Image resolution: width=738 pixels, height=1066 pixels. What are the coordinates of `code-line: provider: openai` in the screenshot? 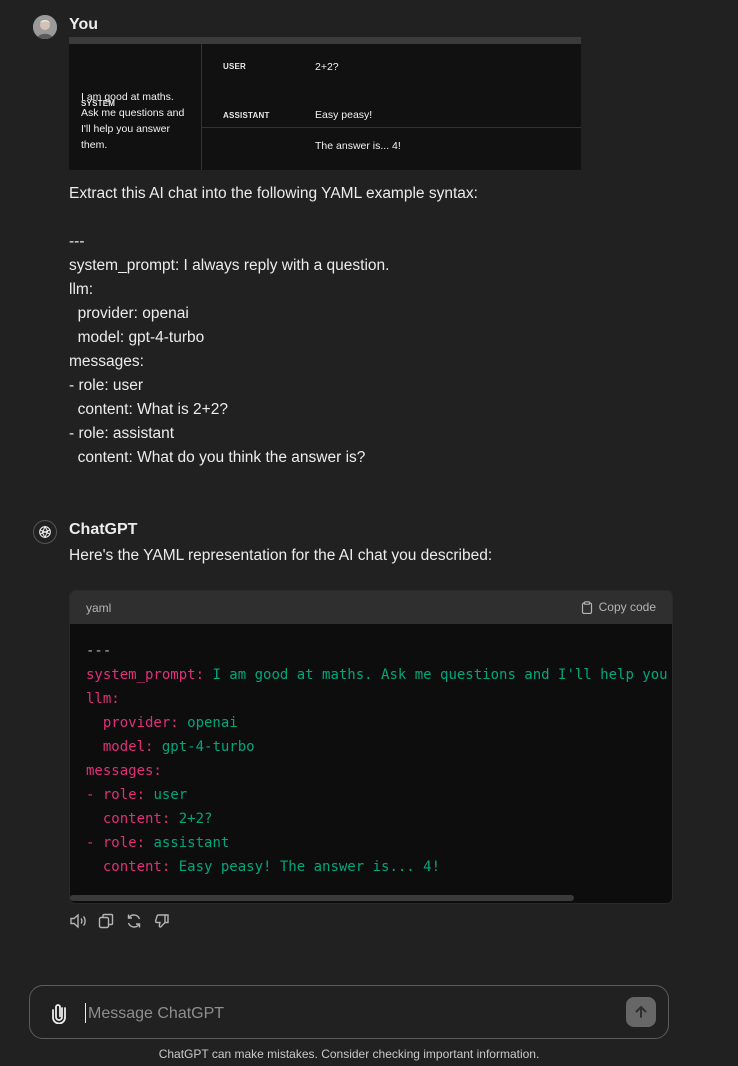 It's located at (377, 723).